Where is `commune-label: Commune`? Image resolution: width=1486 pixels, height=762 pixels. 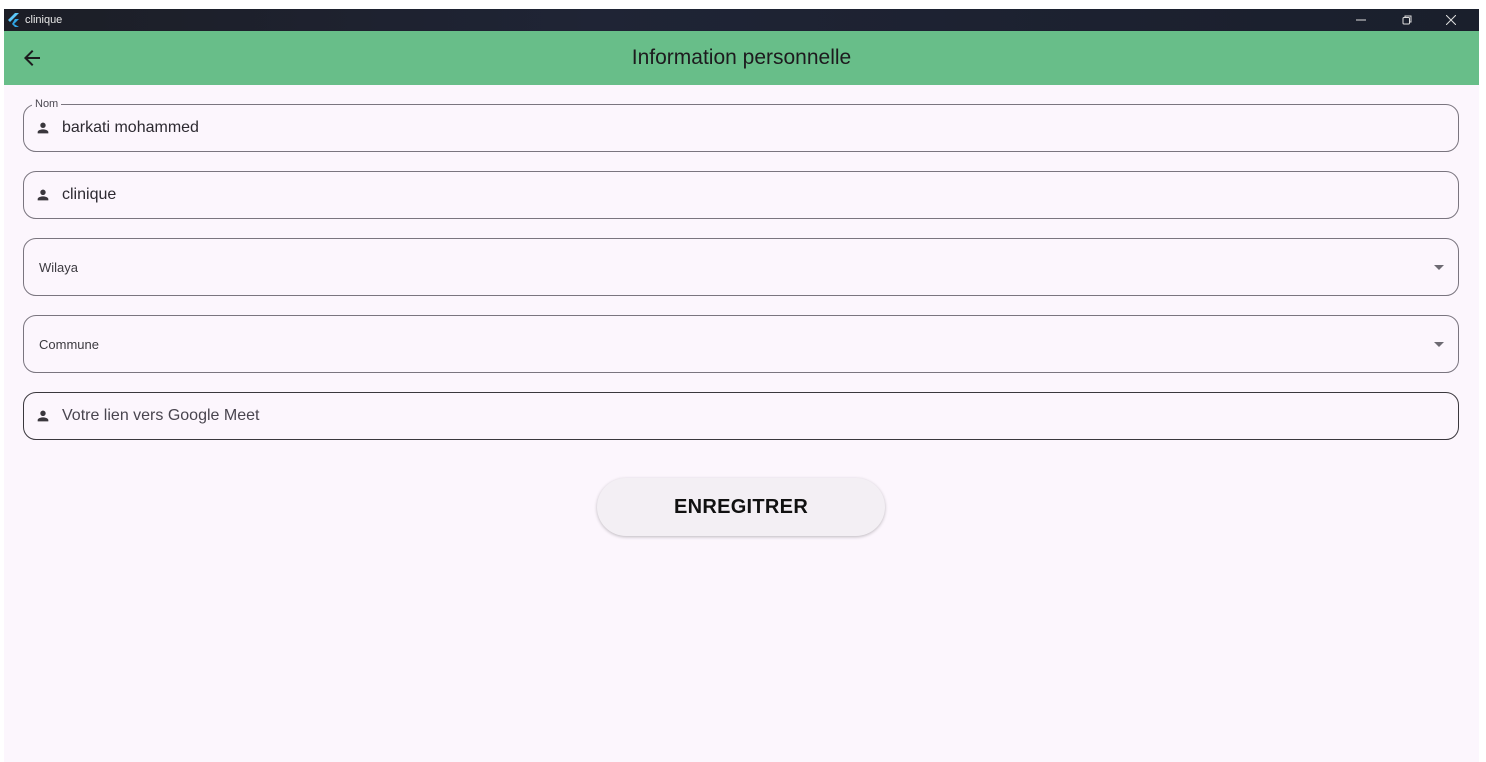
commune-label: Commune is located at coordinates (69, 344).